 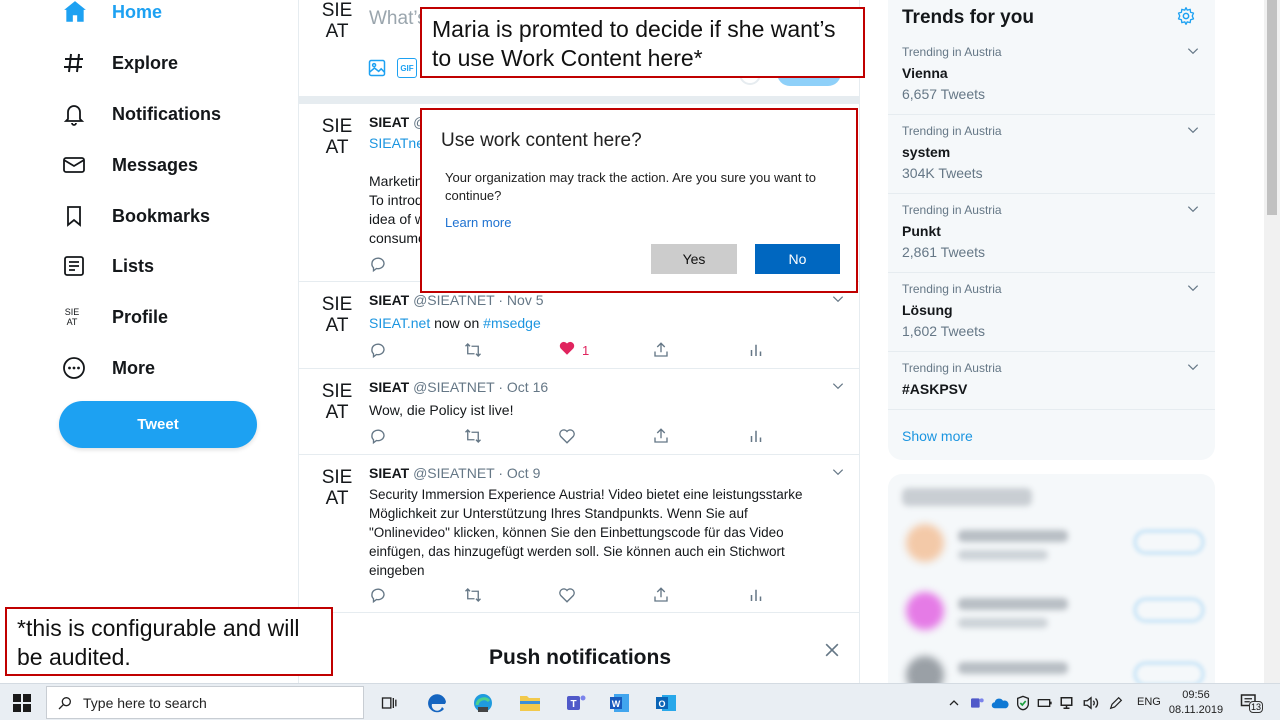 I want to click on nav-bookmarks: Bookmarks, so click(x=136, y=216).